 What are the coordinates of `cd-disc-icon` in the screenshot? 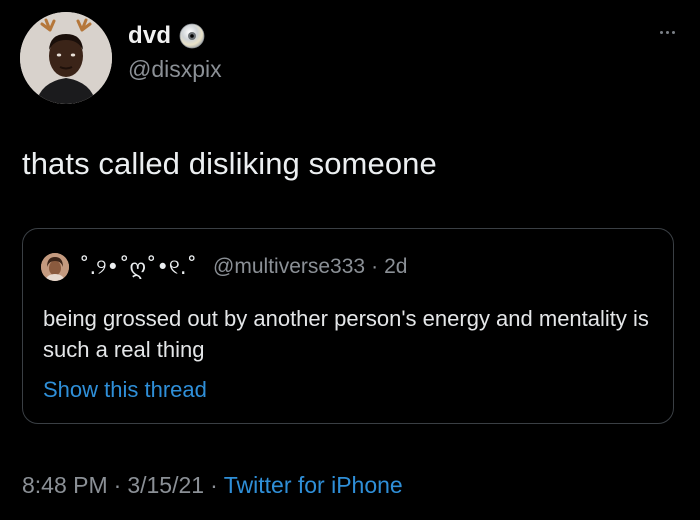 It's located at (192, 36).